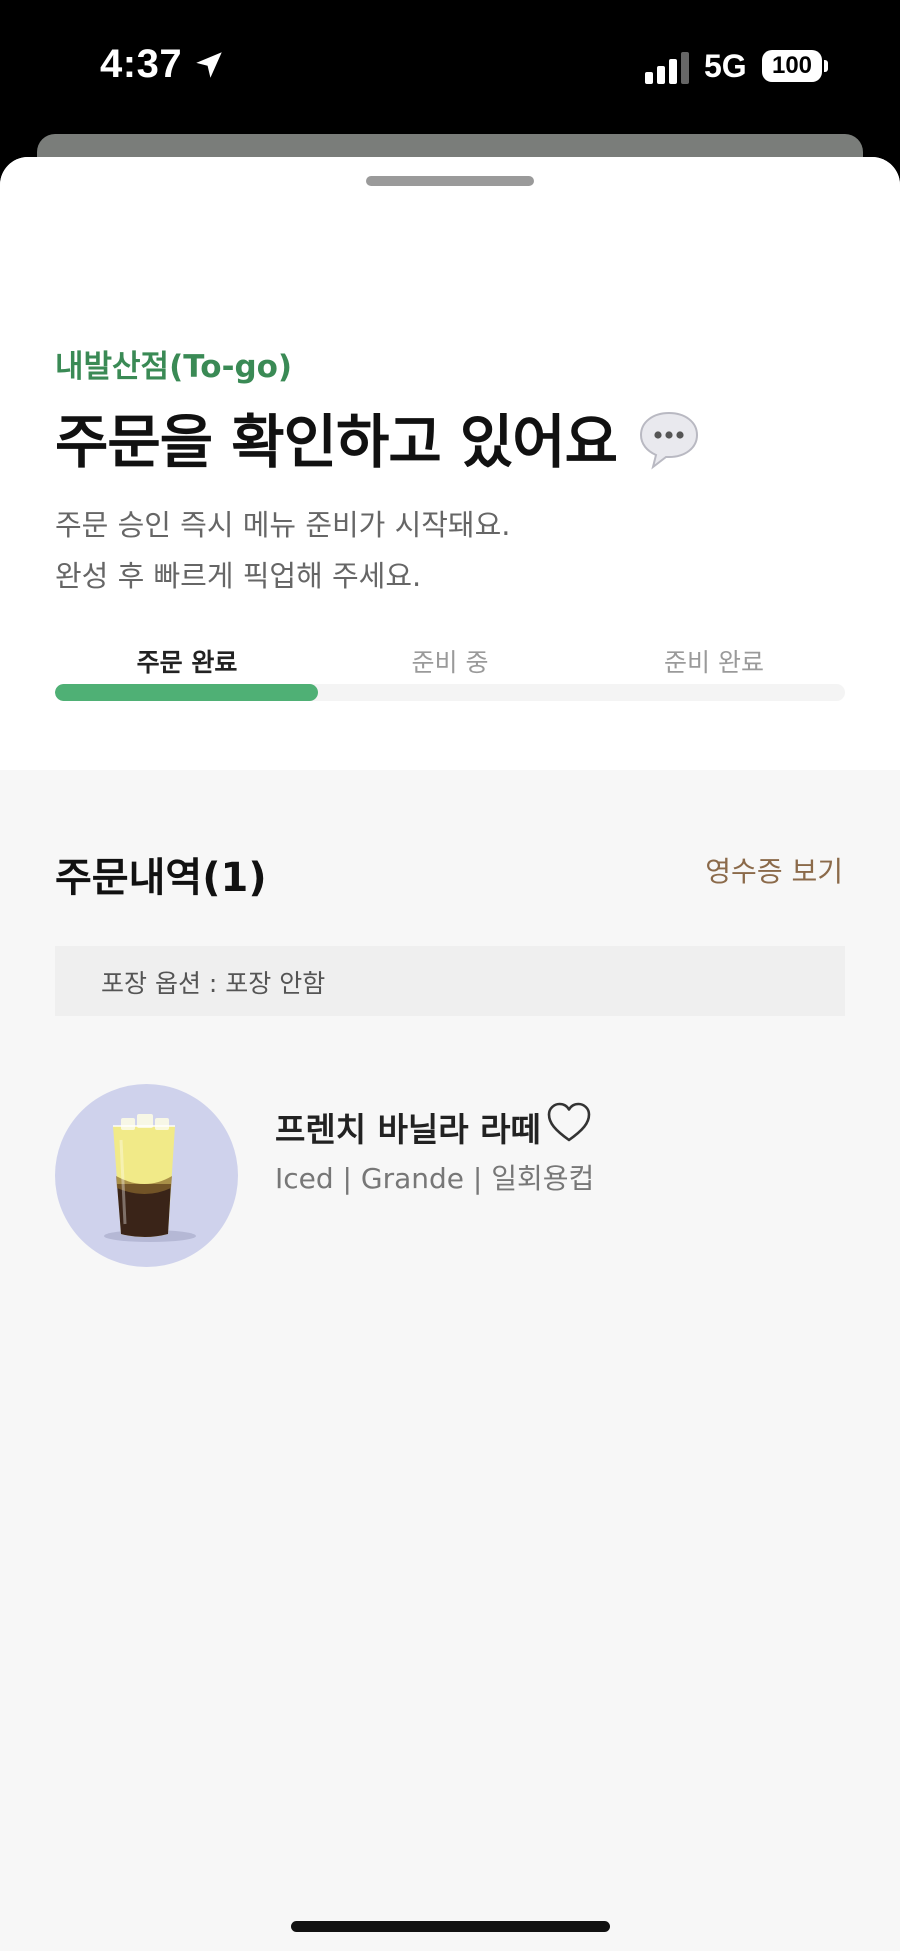  I want to click on item-options: Iced | Grande | 일회용컵, so click(435, 1178).